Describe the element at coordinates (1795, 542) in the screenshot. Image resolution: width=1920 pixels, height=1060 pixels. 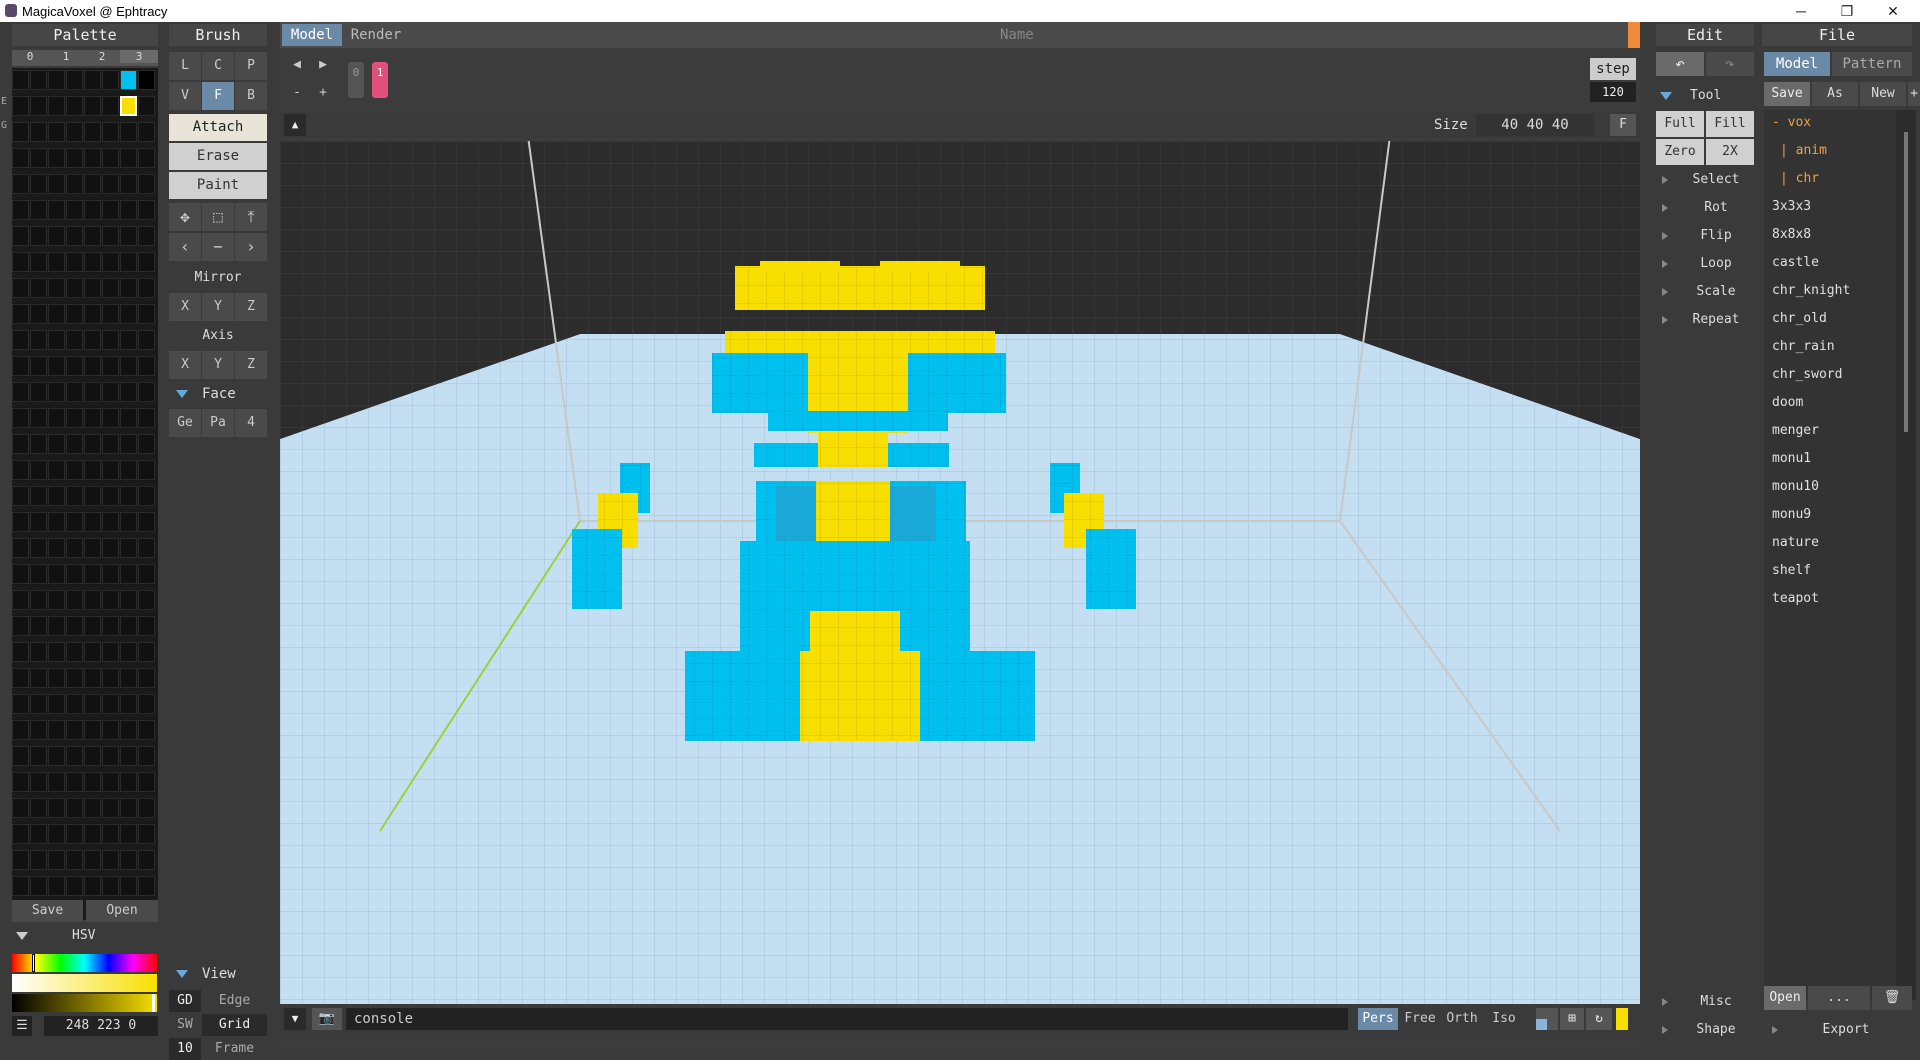
I see `file-item: nature` at that location.